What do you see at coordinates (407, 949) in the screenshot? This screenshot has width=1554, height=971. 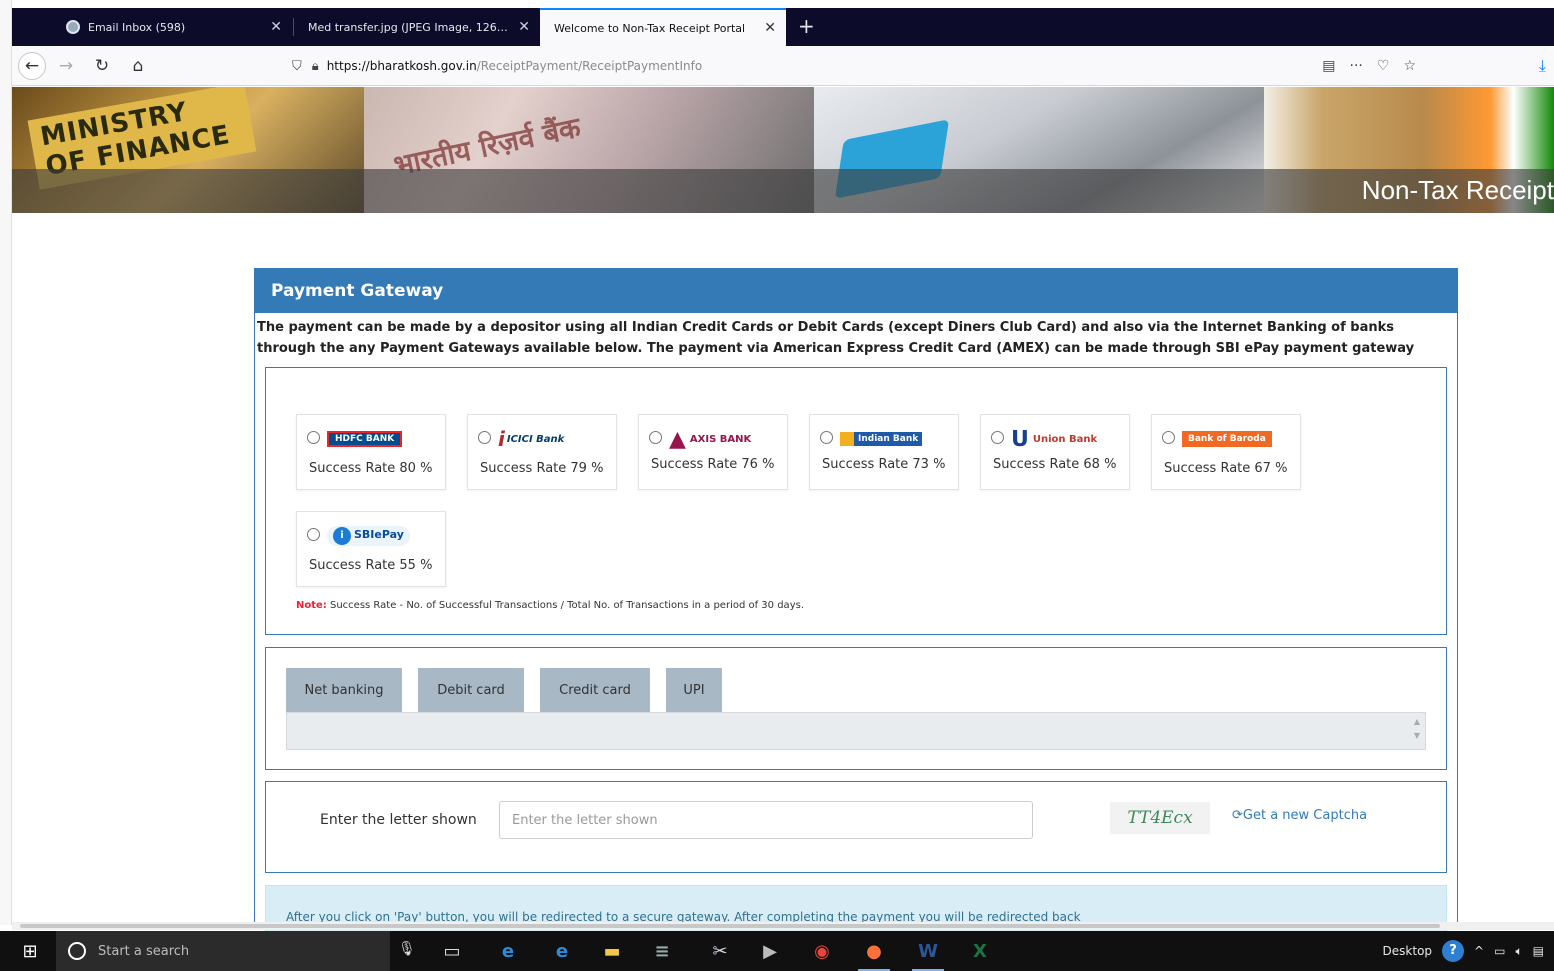 I see `microphone-icon: 🎙︎` at bounding box center [407, 949].